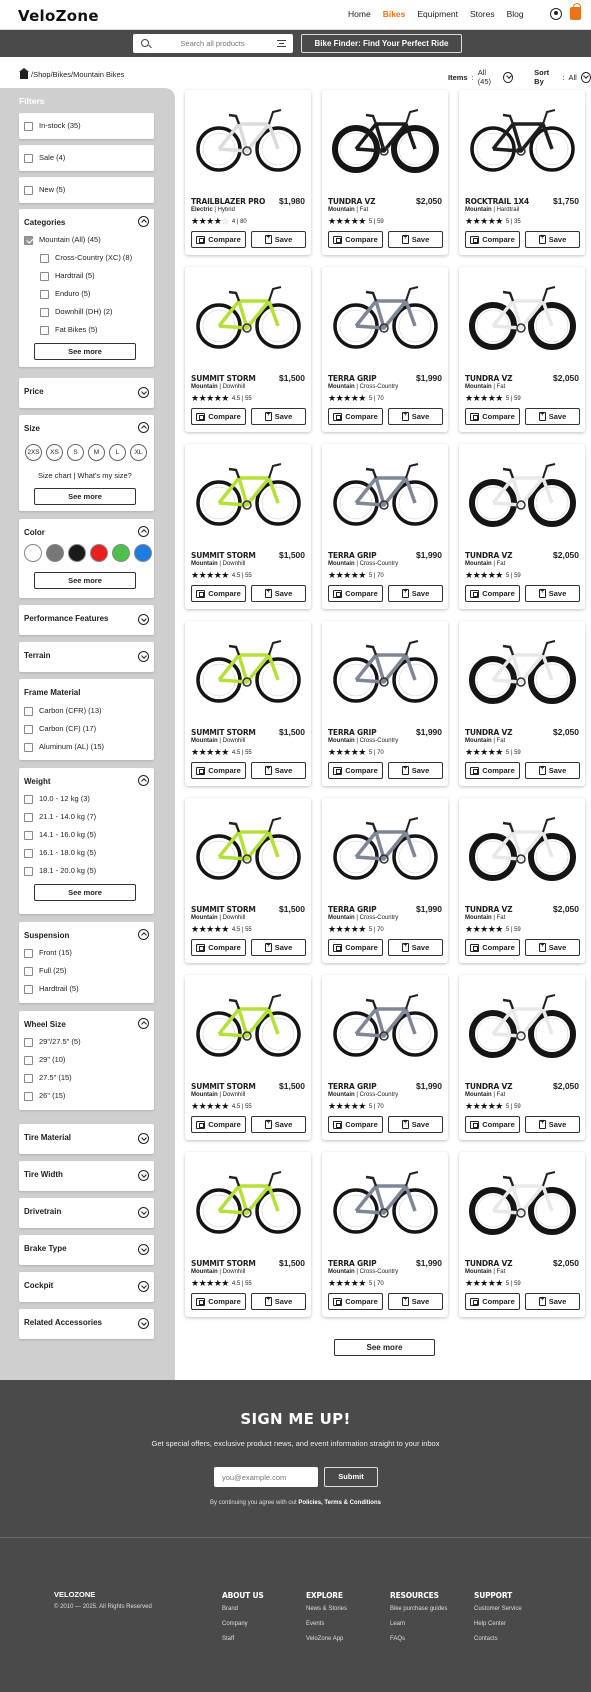 The image size is (591, 1692). Describe the element at coordinates (359, 14) in the screenshot. I see `nav-home: Home` at that location.